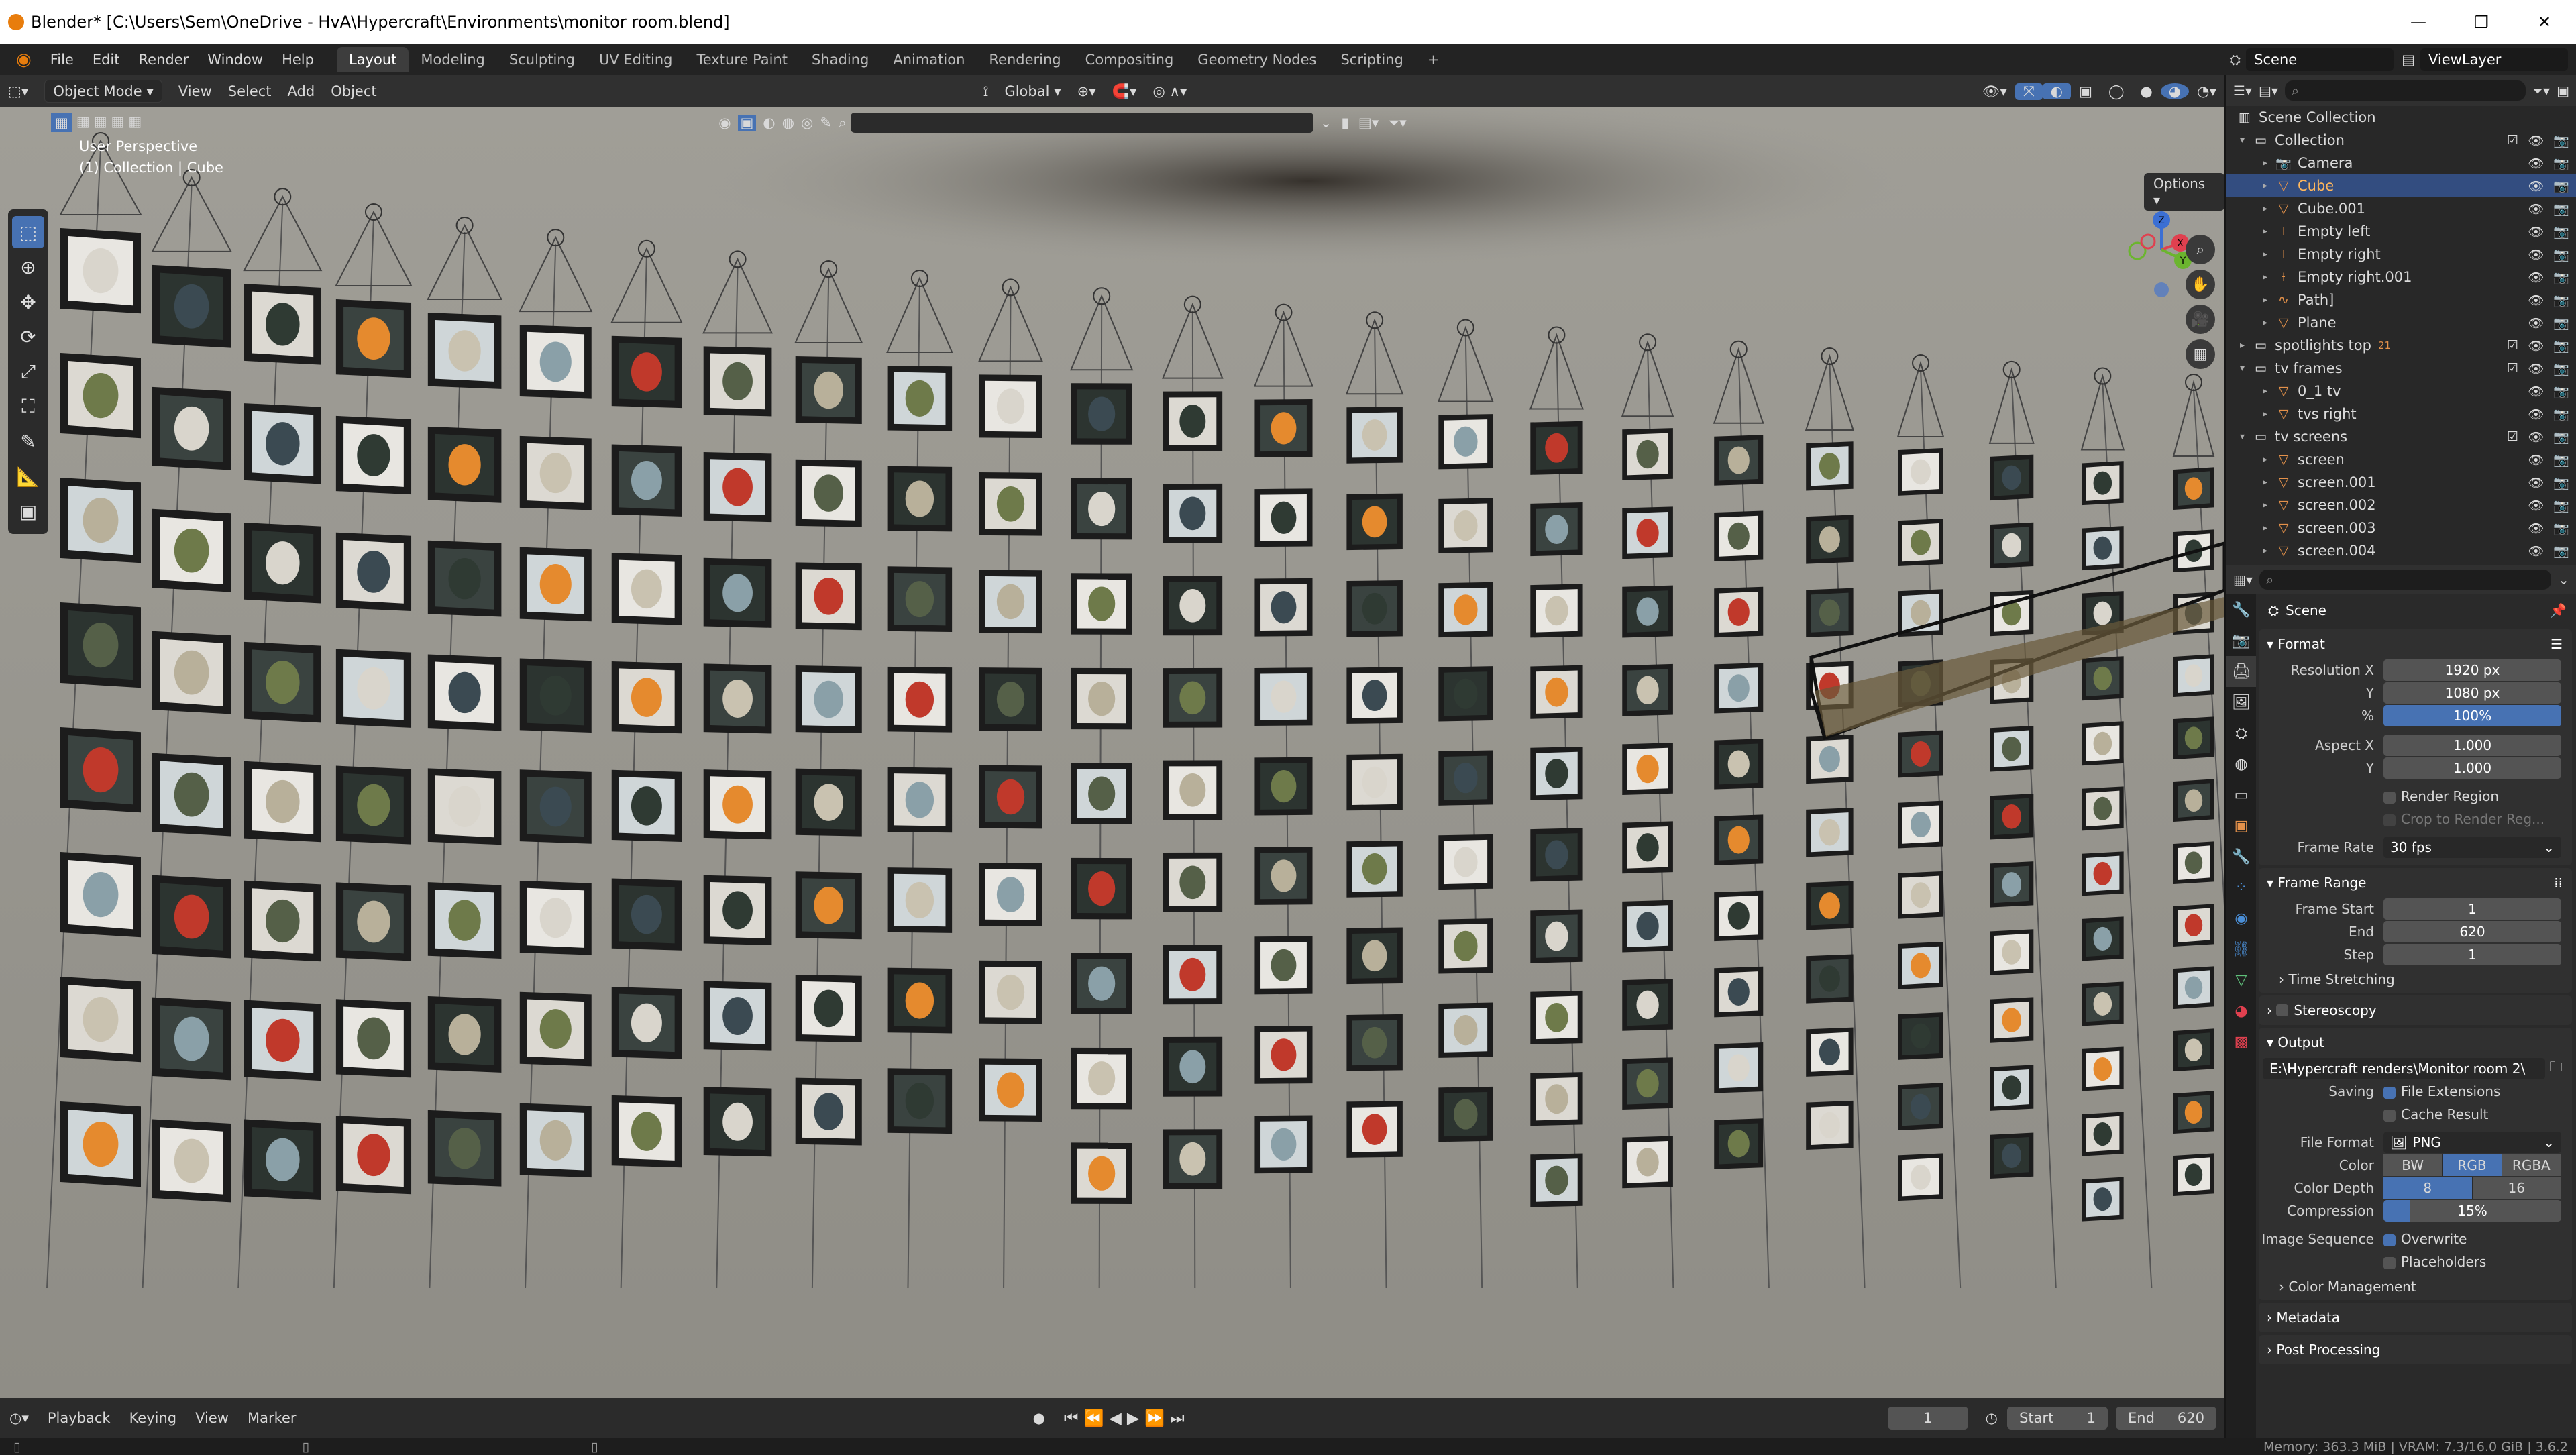  Describe the element at coordinates (1363, 123) in the screenshot. I see `filter-extra-icons: ⌄ ▮ ▤▾ ⏷▾` at that location.